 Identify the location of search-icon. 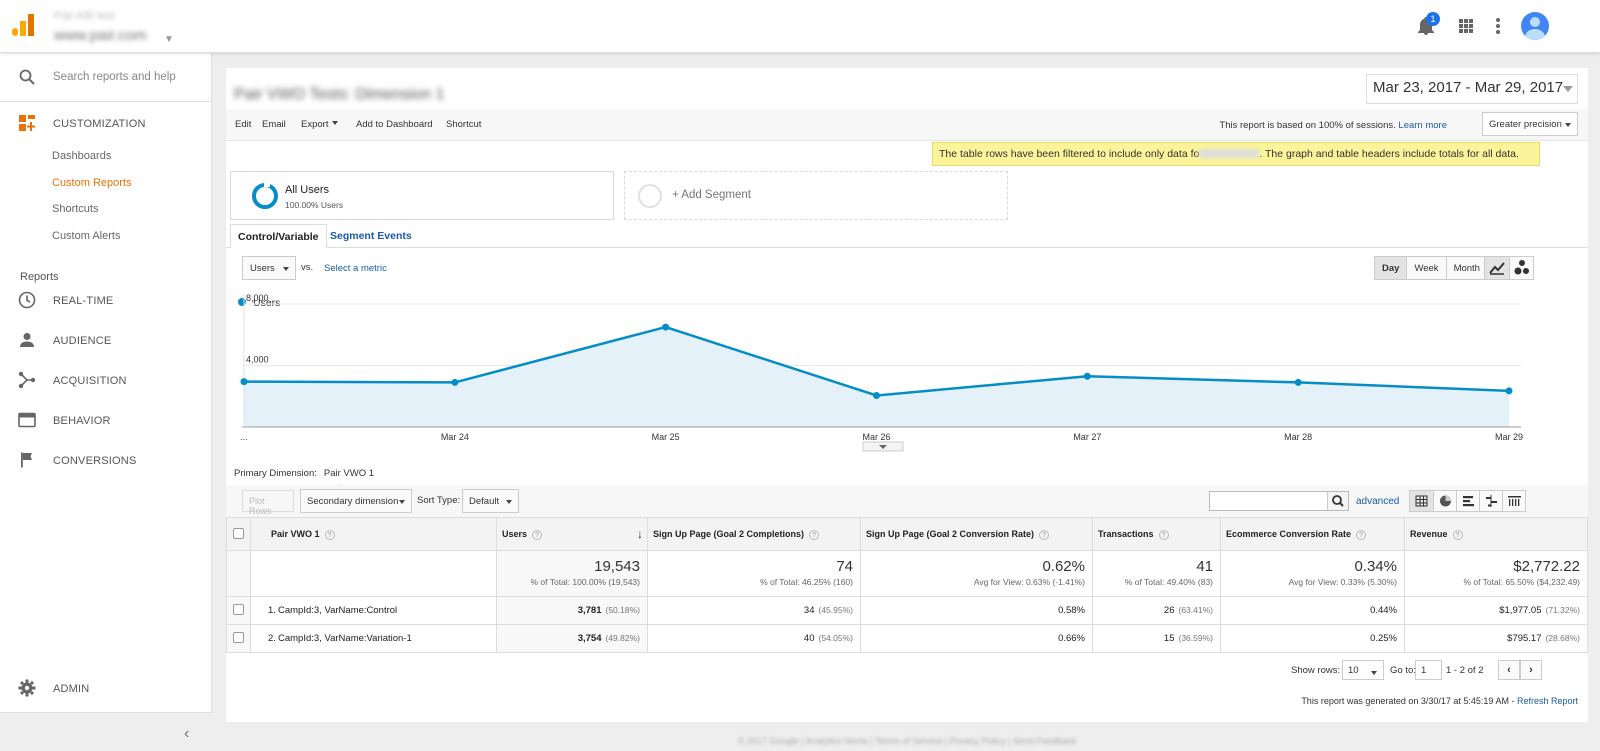
(27, 77).